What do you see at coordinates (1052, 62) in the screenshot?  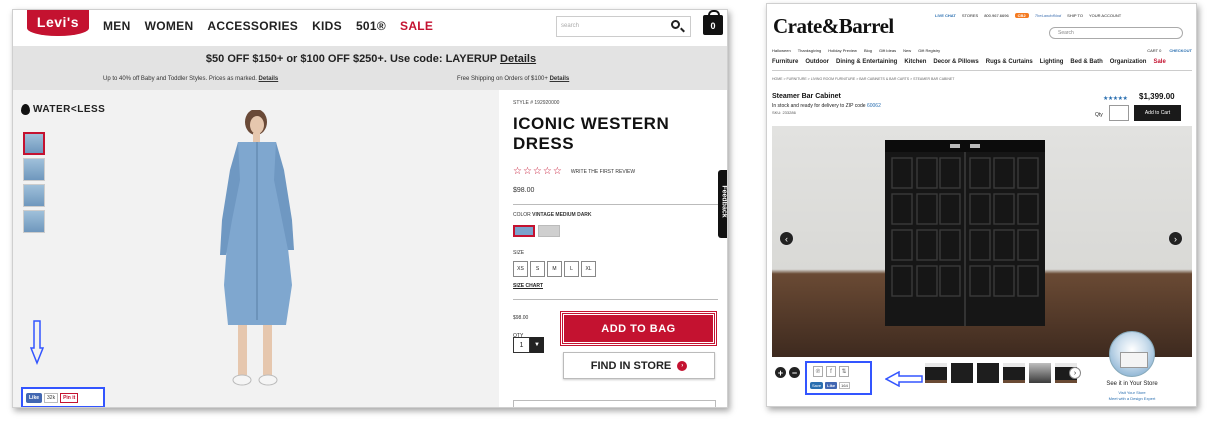 I see `category-item: Lighting` at bounding box center [1052, 62].